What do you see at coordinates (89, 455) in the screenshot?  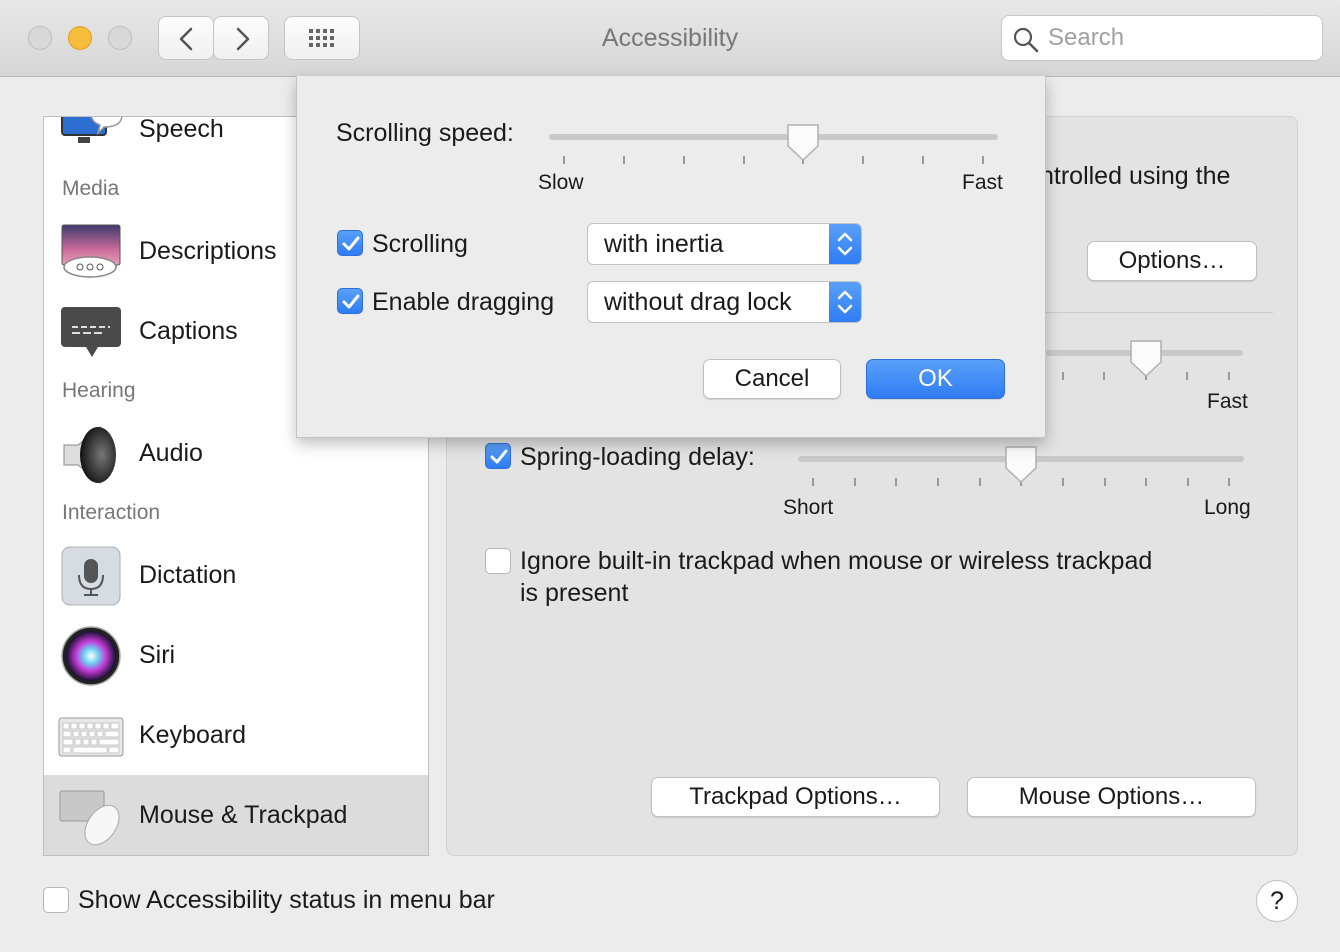 I see `speaker-icon` at bounding box center [89, 455].